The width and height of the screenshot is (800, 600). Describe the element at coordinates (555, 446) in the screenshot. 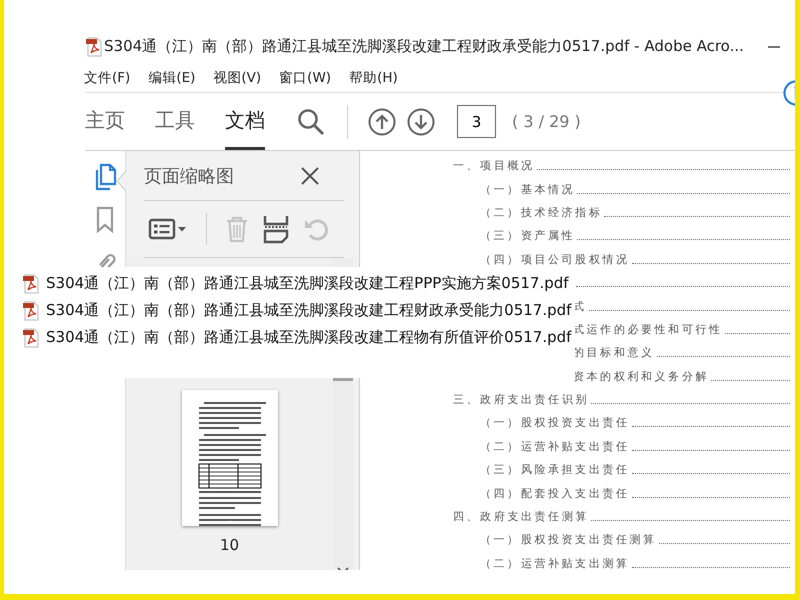

I see `toc-entry: （二）运营补贴支出责任` at that location.